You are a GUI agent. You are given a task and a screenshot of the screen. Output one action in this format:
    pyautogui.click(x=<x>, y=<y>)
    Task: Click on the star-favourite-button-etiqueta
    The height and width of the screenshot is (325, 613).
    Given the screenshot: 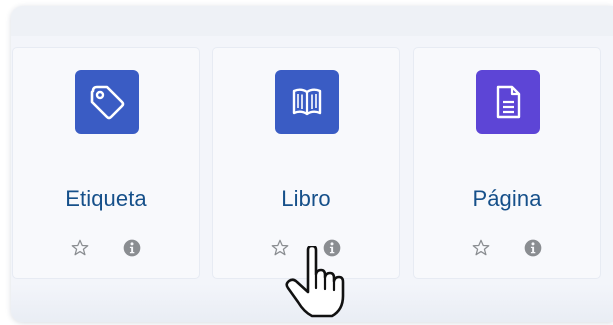 What is the action you would take?
    pyautogui.click(x=80, y=248)
    